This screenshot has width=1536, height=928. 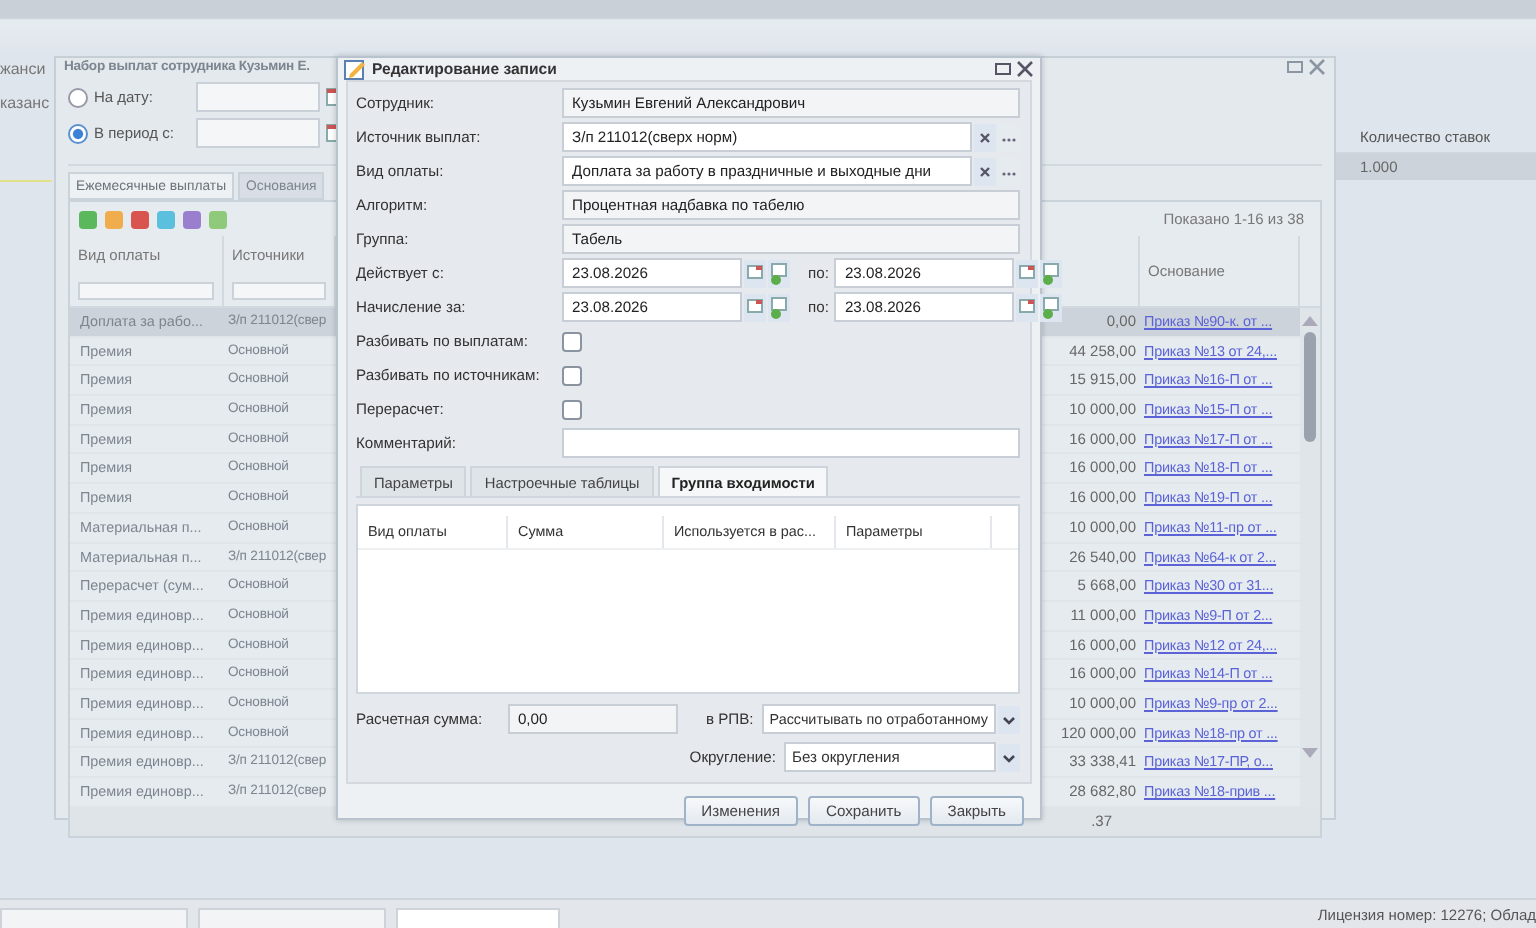 I want to click on maximize-icon, so click(x=1003, y=69).